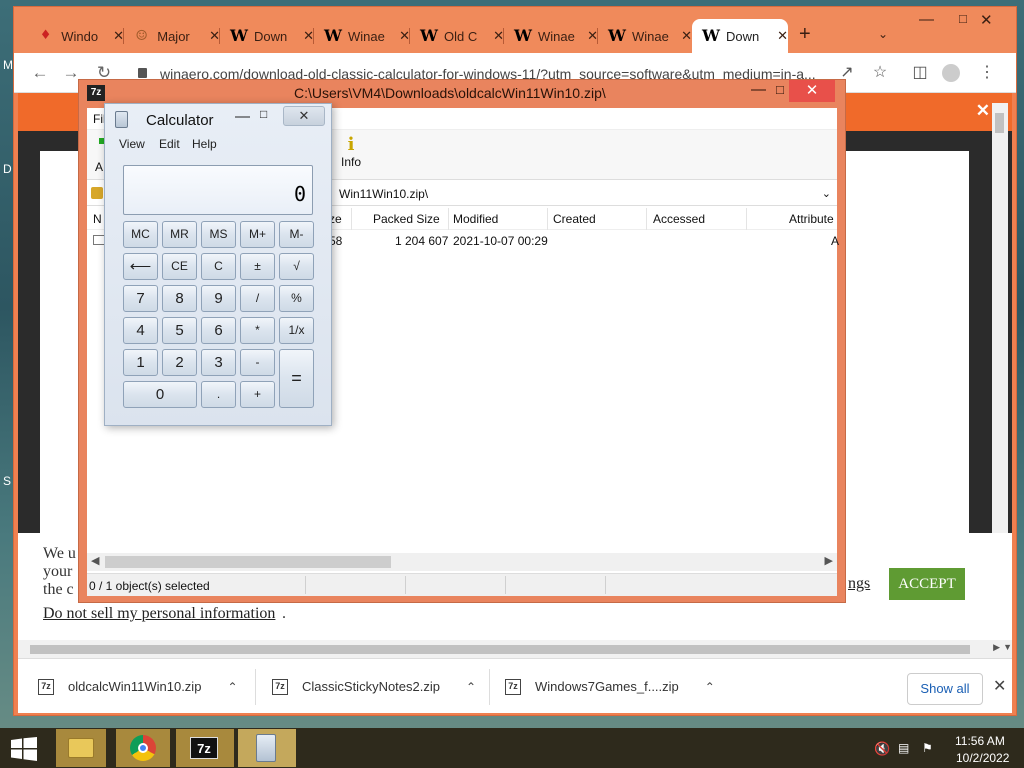 The height and width of the screenshot is (768, 1024). Describe the element at coordinates (462, 562) in the screenshot. I see `file-list-horizontal-scrollbar: ◀ ▶` at that location.